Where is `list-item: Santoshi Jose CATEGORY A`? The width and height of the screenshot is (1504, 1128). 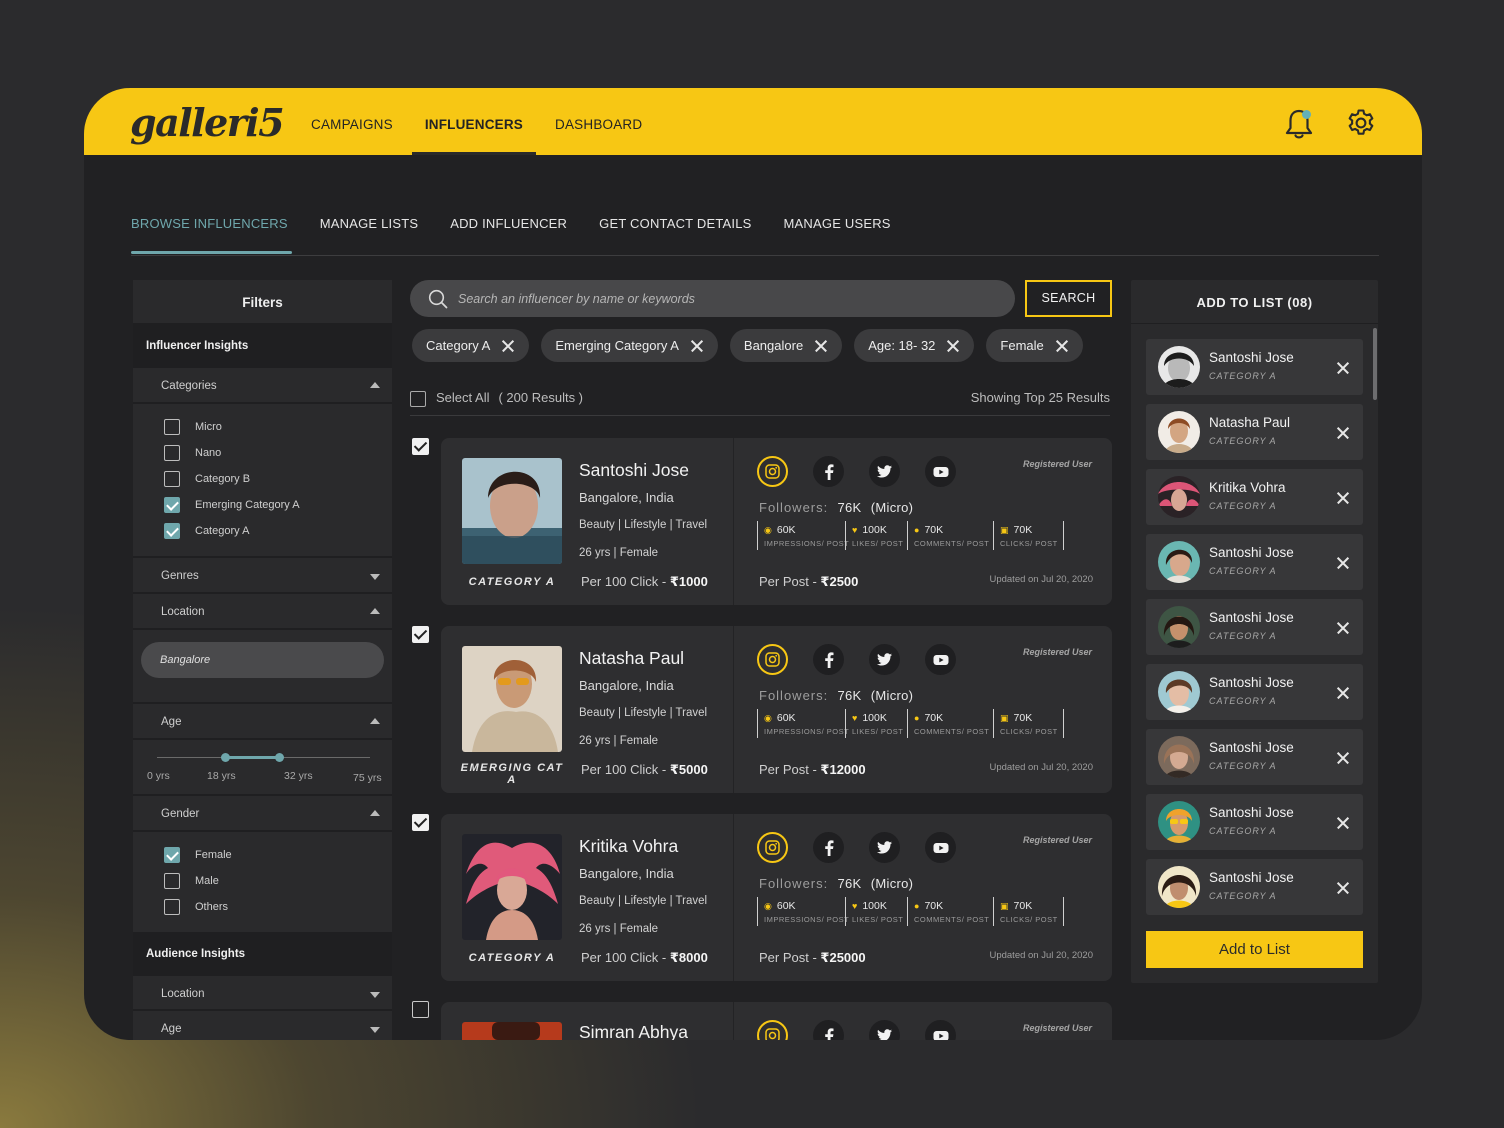 list-item: Santoshi Jose CATEGORY A is located at coordinates (1254, 627).